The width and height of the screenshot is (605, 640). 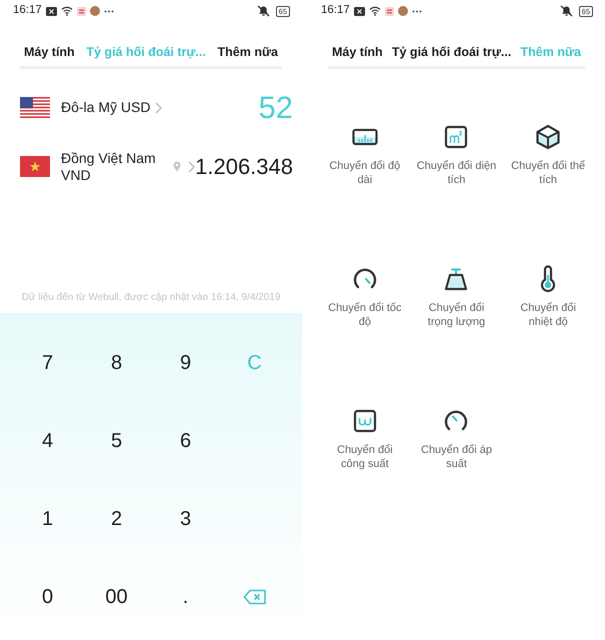 I want to click on keypad-key: 00, so click(x=116, y=597).